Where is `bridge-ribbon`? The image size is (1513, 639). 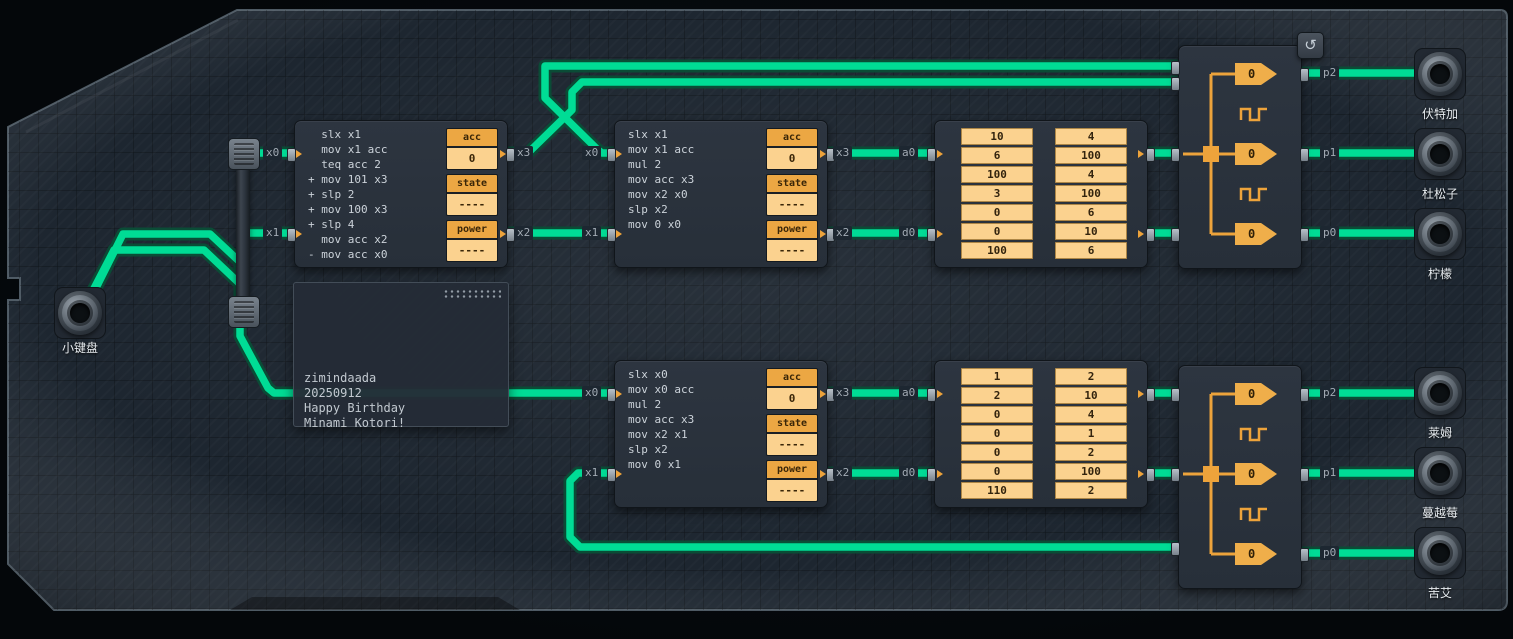
bridge-ribbon is located at coordinates (243, 235).